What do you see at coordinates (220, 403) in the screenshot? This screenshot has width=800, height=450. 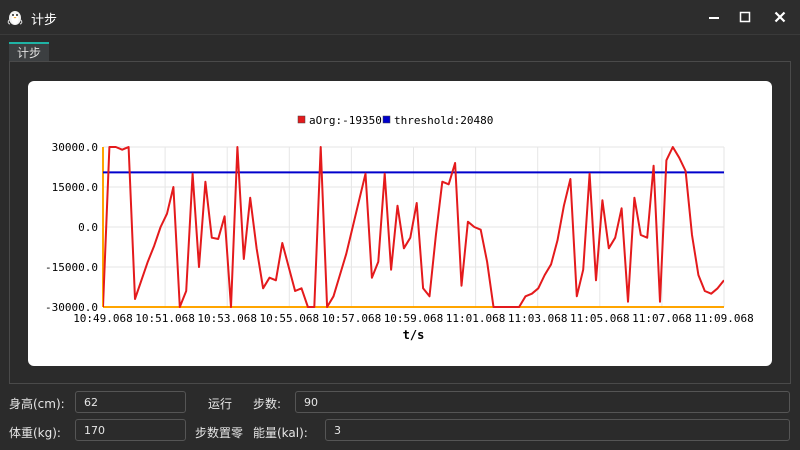 I see `run-button: 运行` at bounding box center [220, 403].